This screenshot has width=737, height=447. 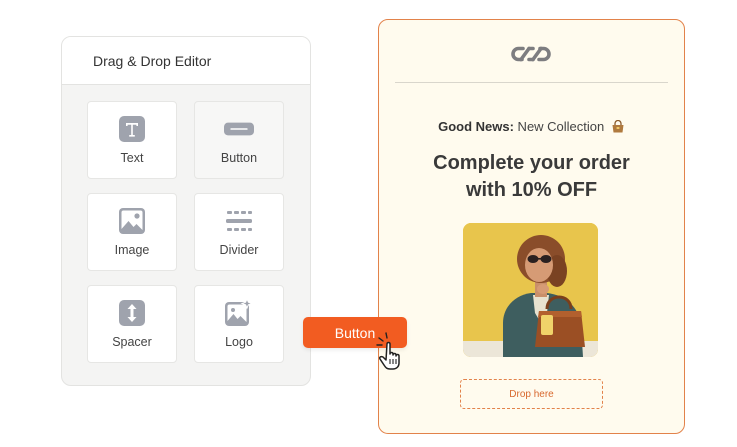 What do you see at coordinates (239, 249) in the screenshot?
I see `tile-label: Divider` at bounding box center [239, 249].